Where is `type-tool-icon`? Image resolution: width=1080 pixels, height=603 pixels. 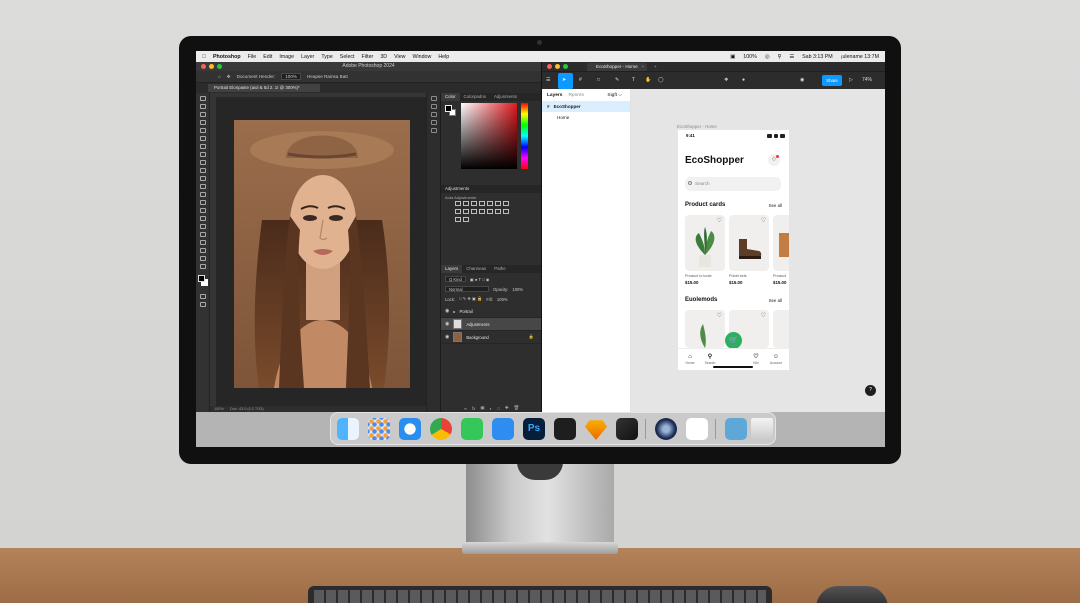
type-tool-icon is located at coordinates (202, 226).